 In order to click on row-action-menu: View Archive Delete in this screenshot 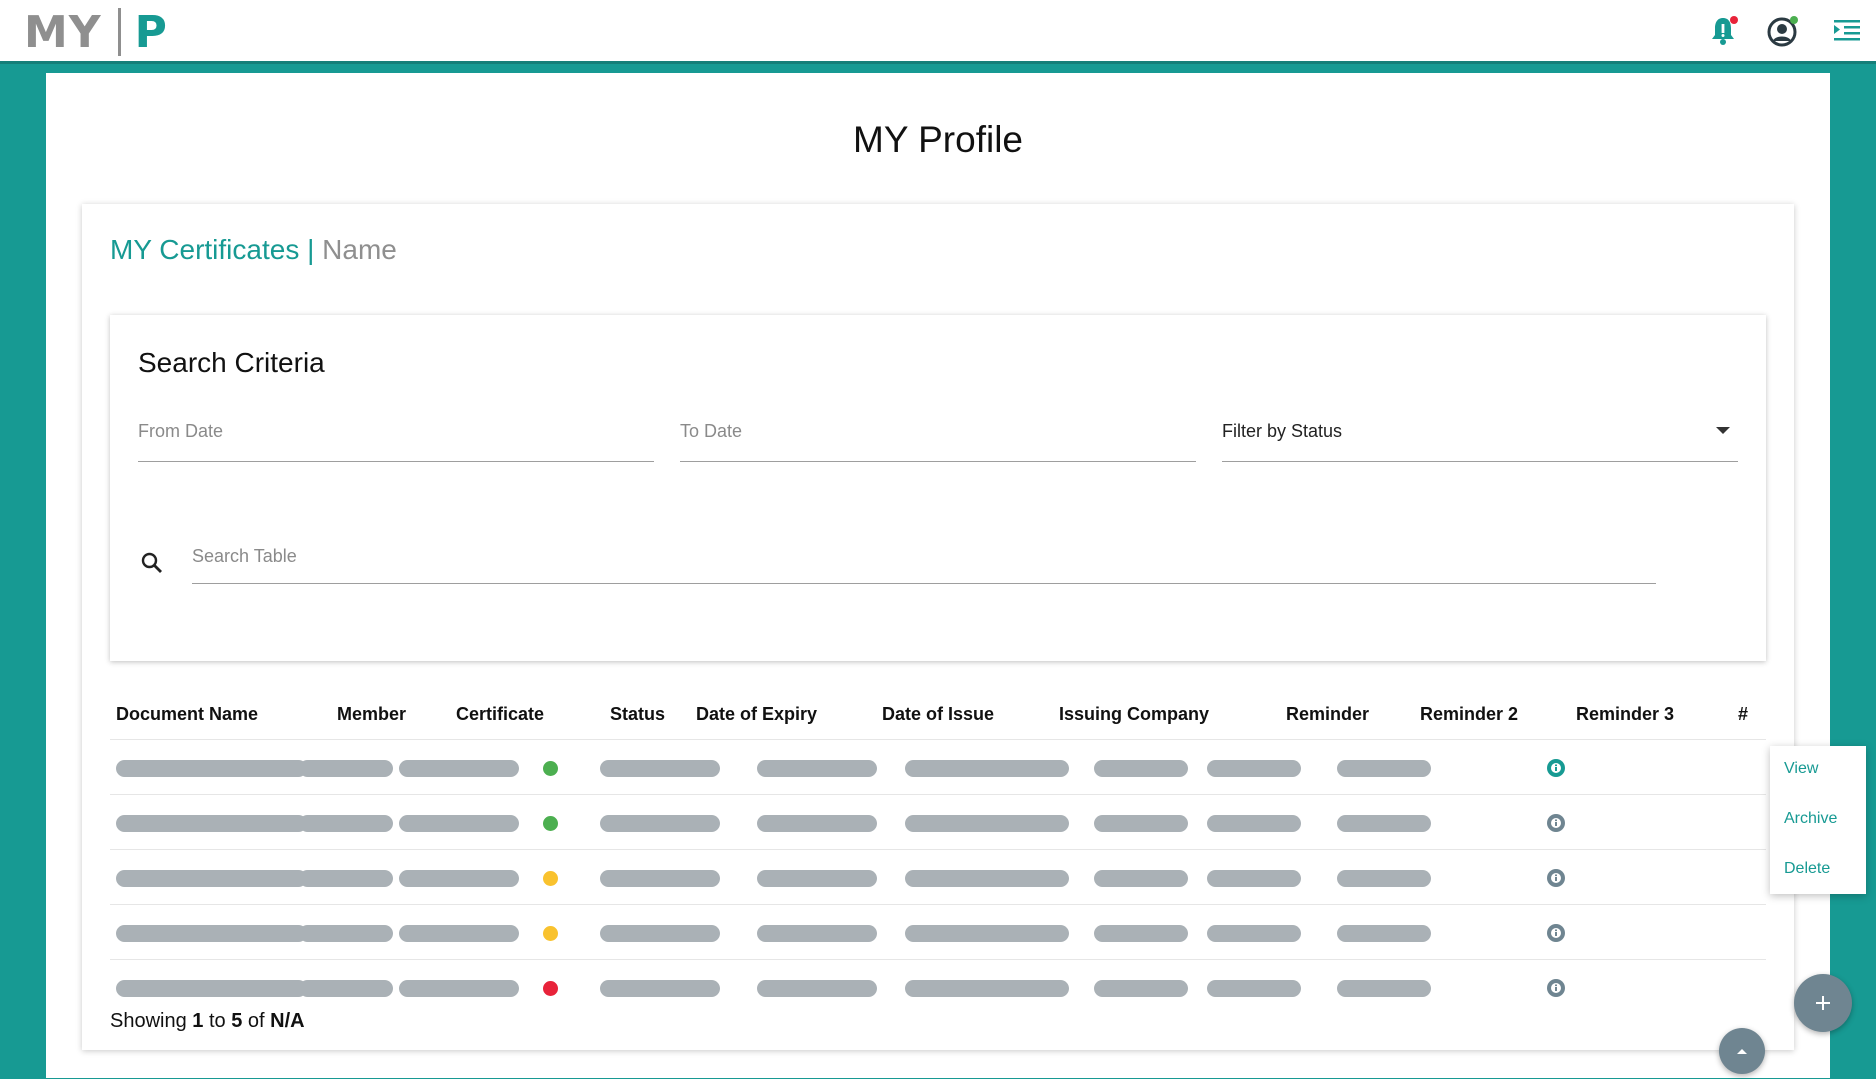, I will do `click(1818, 820)`.